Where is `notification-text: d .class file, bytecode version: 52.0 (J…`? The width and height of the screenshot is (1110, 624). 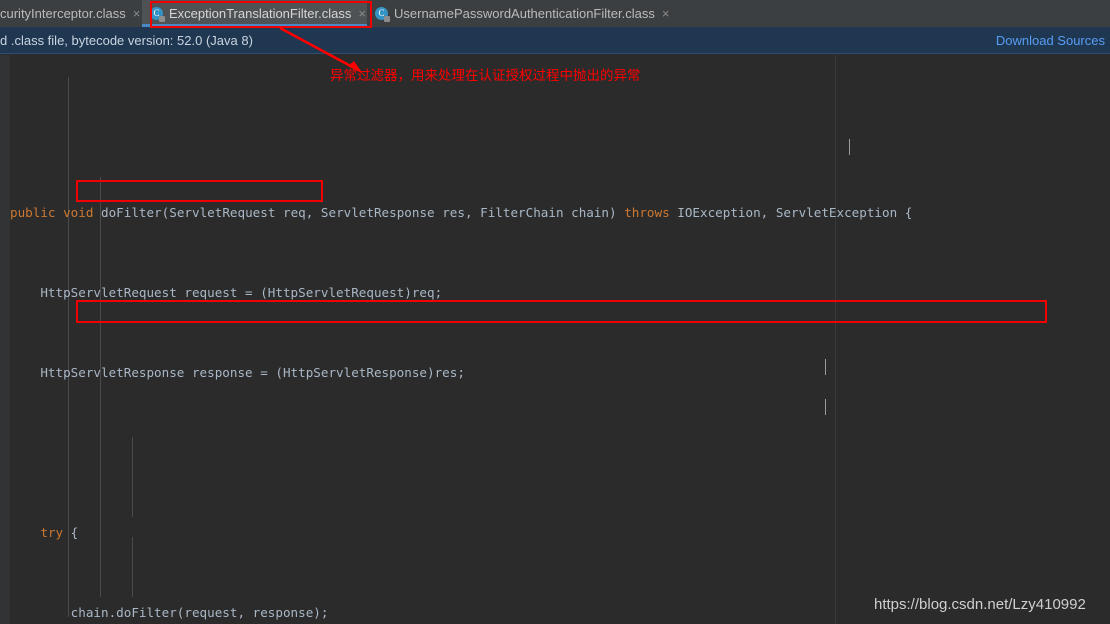 notification-text: d .class file, bytecode version: 52.0 (J… is located at coordinates (126, 40).